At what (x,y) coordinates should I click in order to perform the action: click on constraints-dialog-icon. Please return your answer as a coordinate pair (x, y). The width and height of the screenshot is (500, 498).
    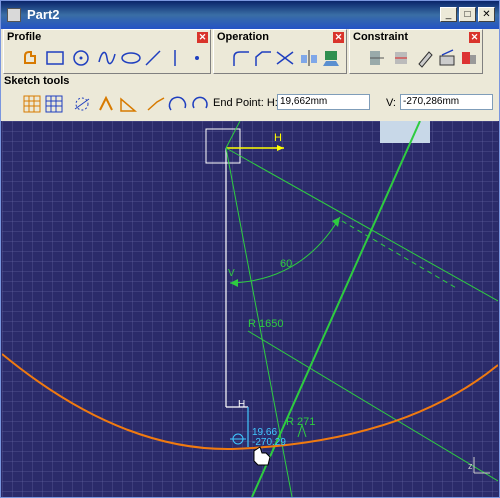
    Looking at the image, I should click on (377, 58).